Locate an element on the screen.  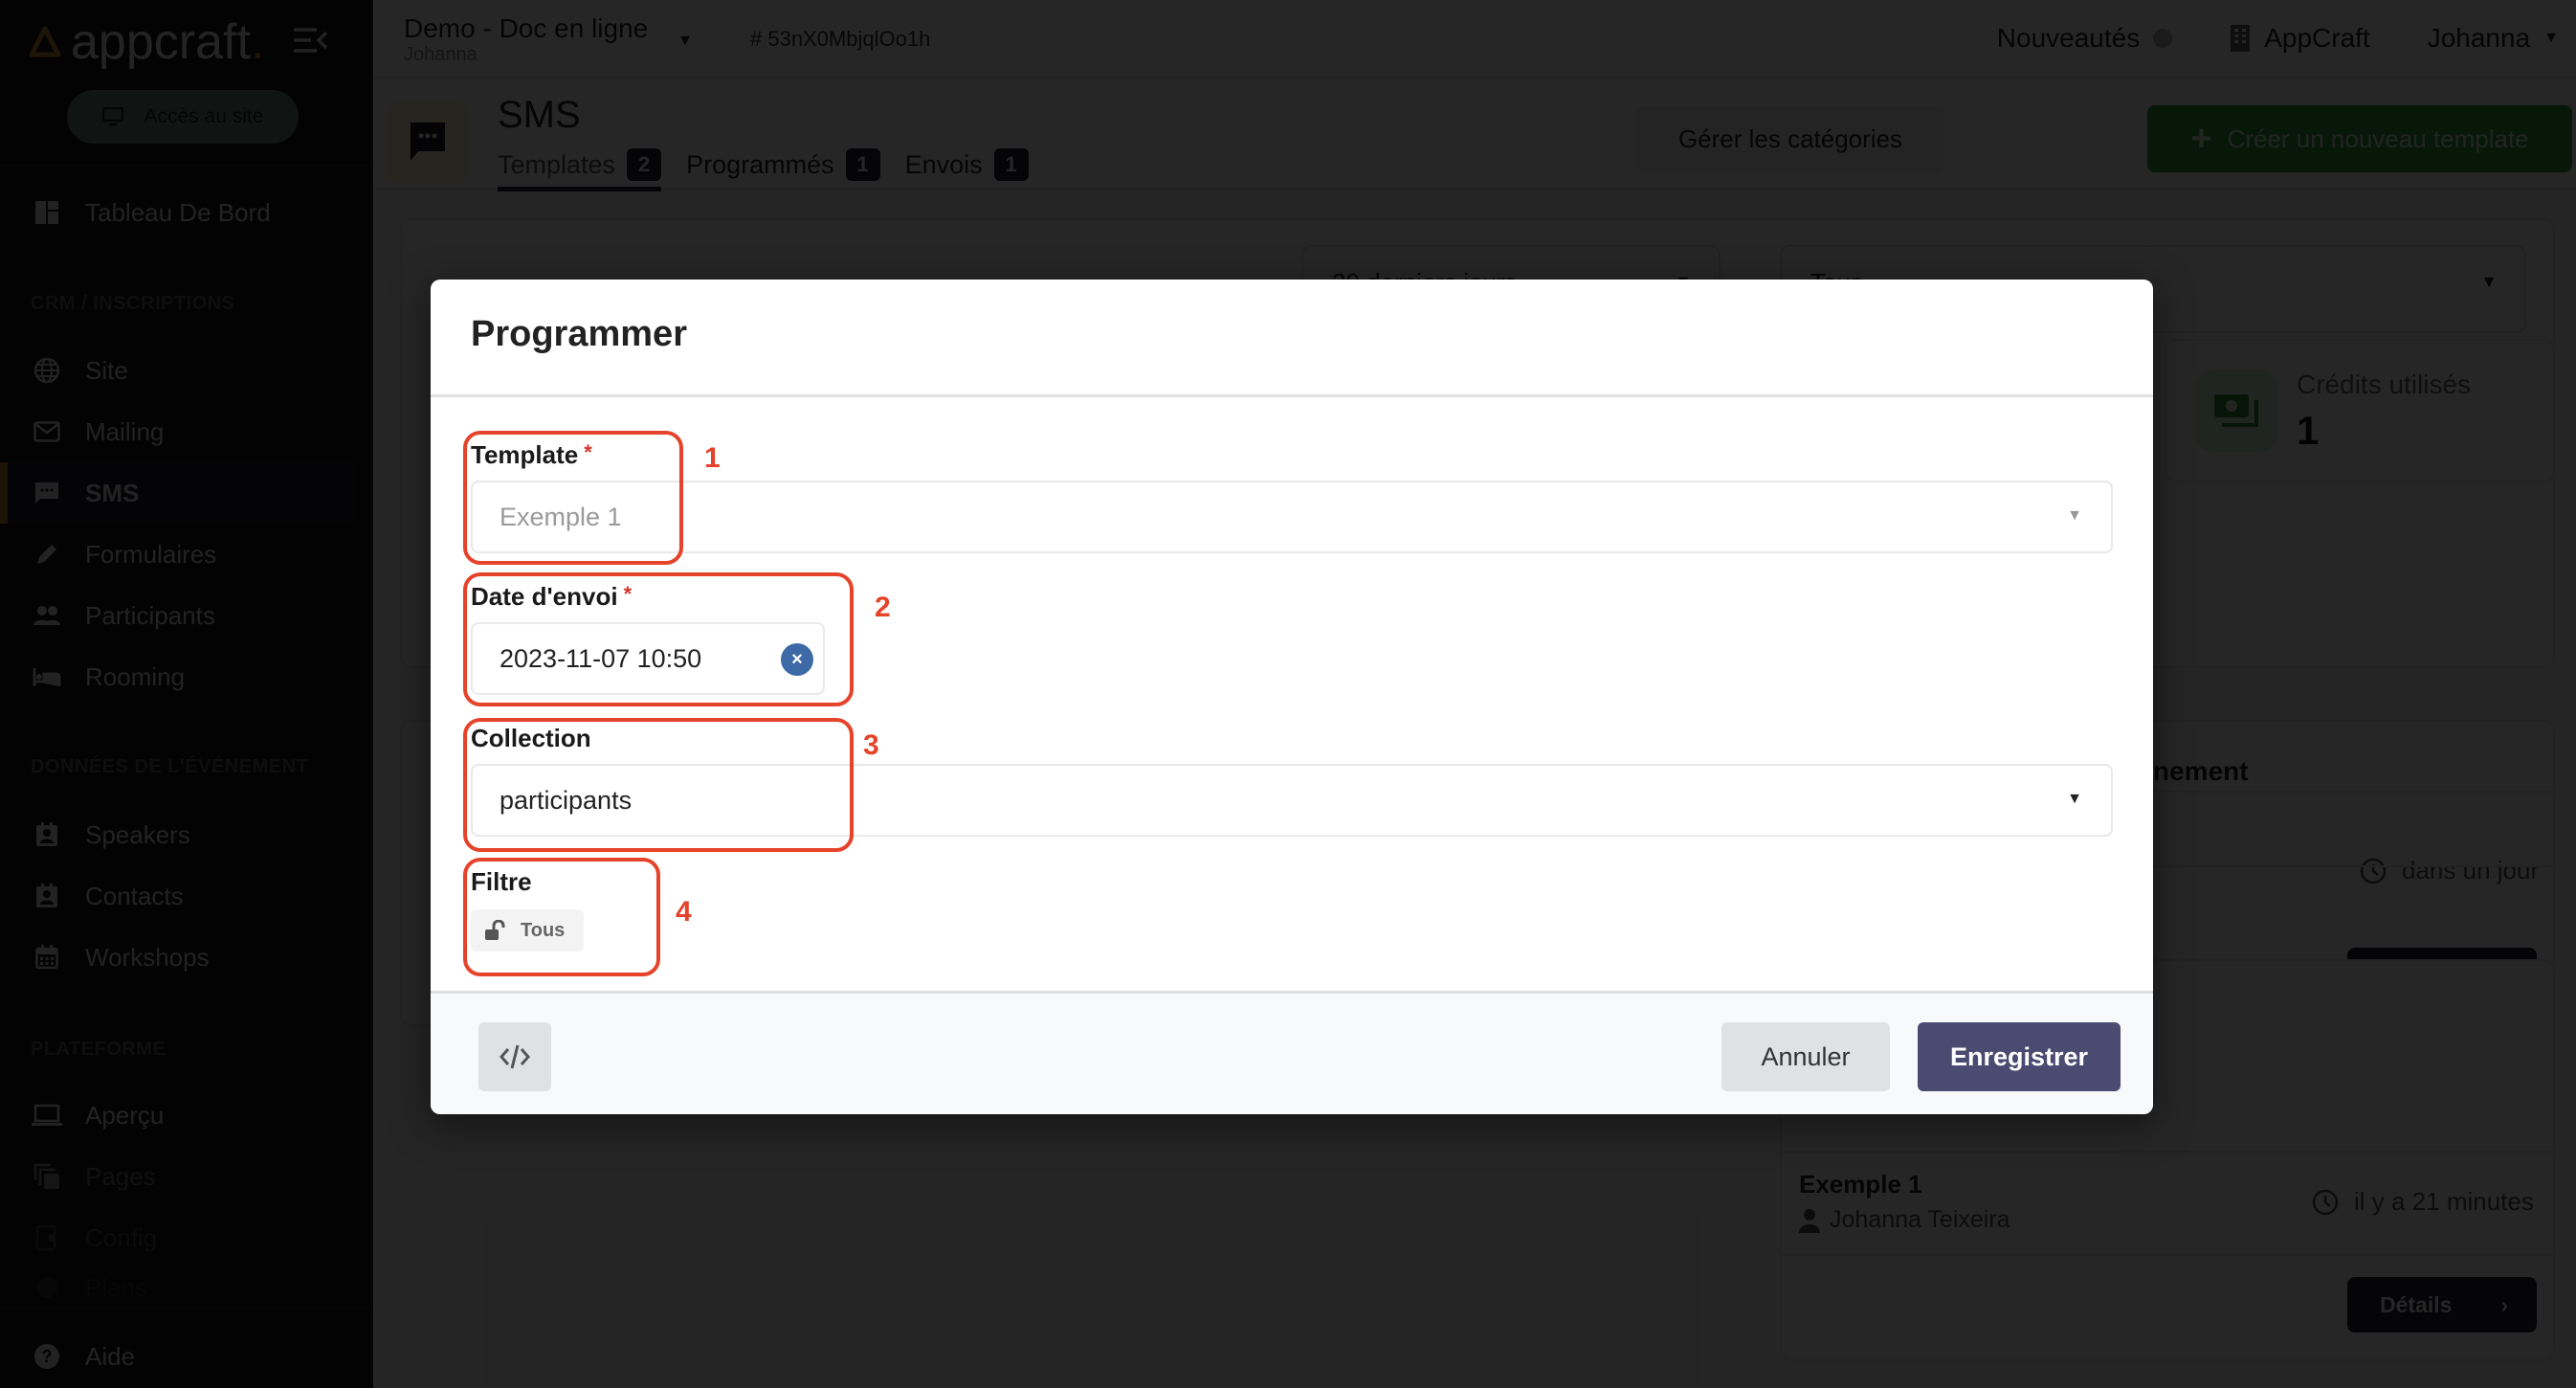
modal-footer: Annuler Enregistrer is located at coordinates (1292, 1052).